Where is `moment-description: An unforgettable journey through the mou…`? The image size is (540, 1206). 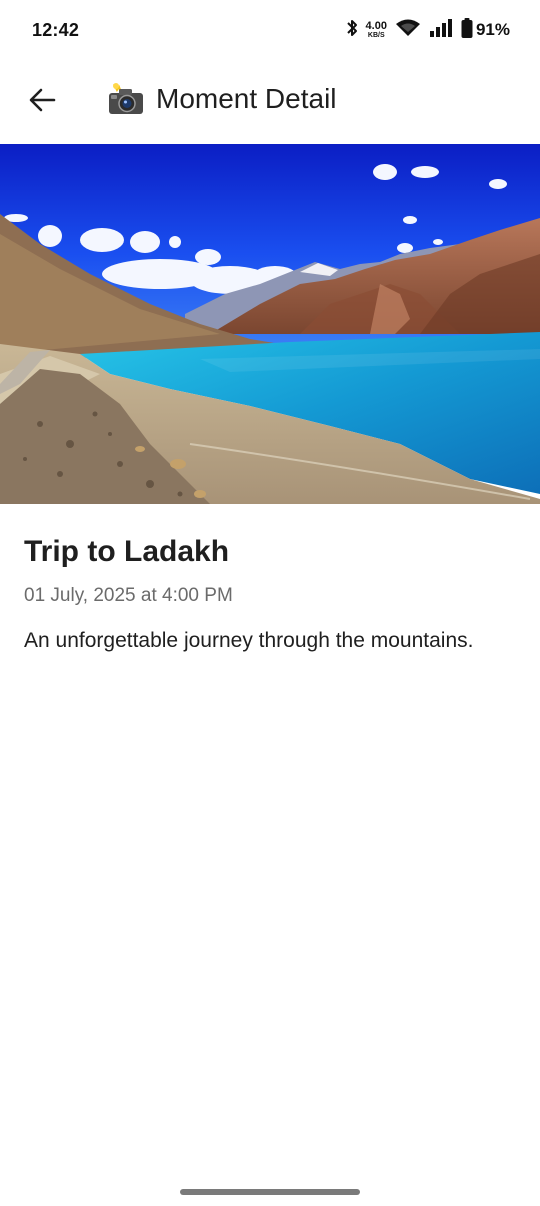
moment-description: An unforgettable journey through the mou… is located at coordinates (249, 640).